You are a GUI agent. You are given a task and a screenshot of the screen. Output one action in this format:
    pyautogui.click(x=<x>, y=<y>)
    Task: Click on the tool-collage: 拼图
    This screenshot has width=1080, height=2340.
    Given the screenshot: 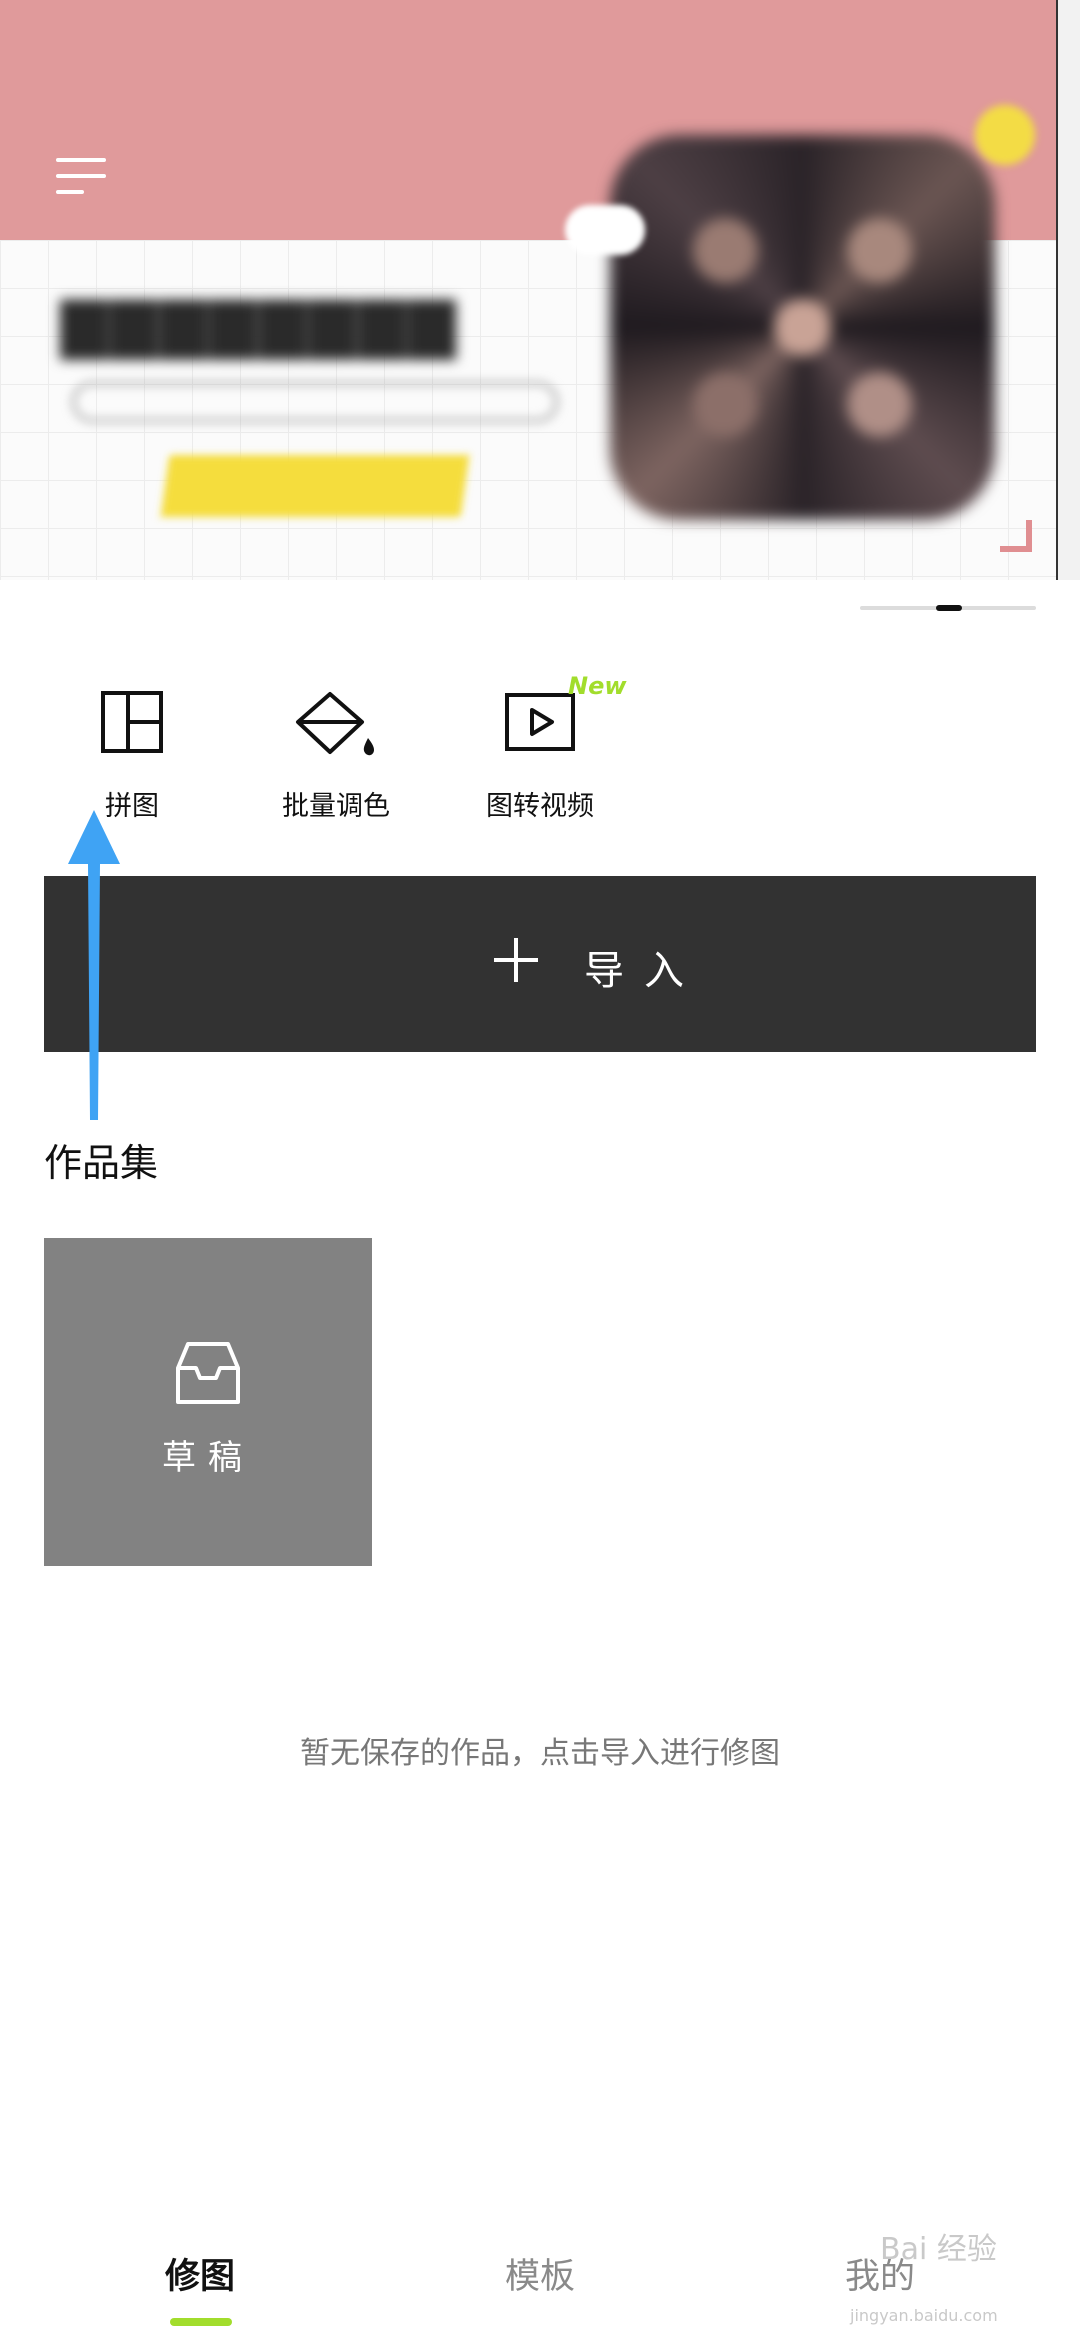 What is the action you would take?
    pyautogui.click(x=132, y=760)
    